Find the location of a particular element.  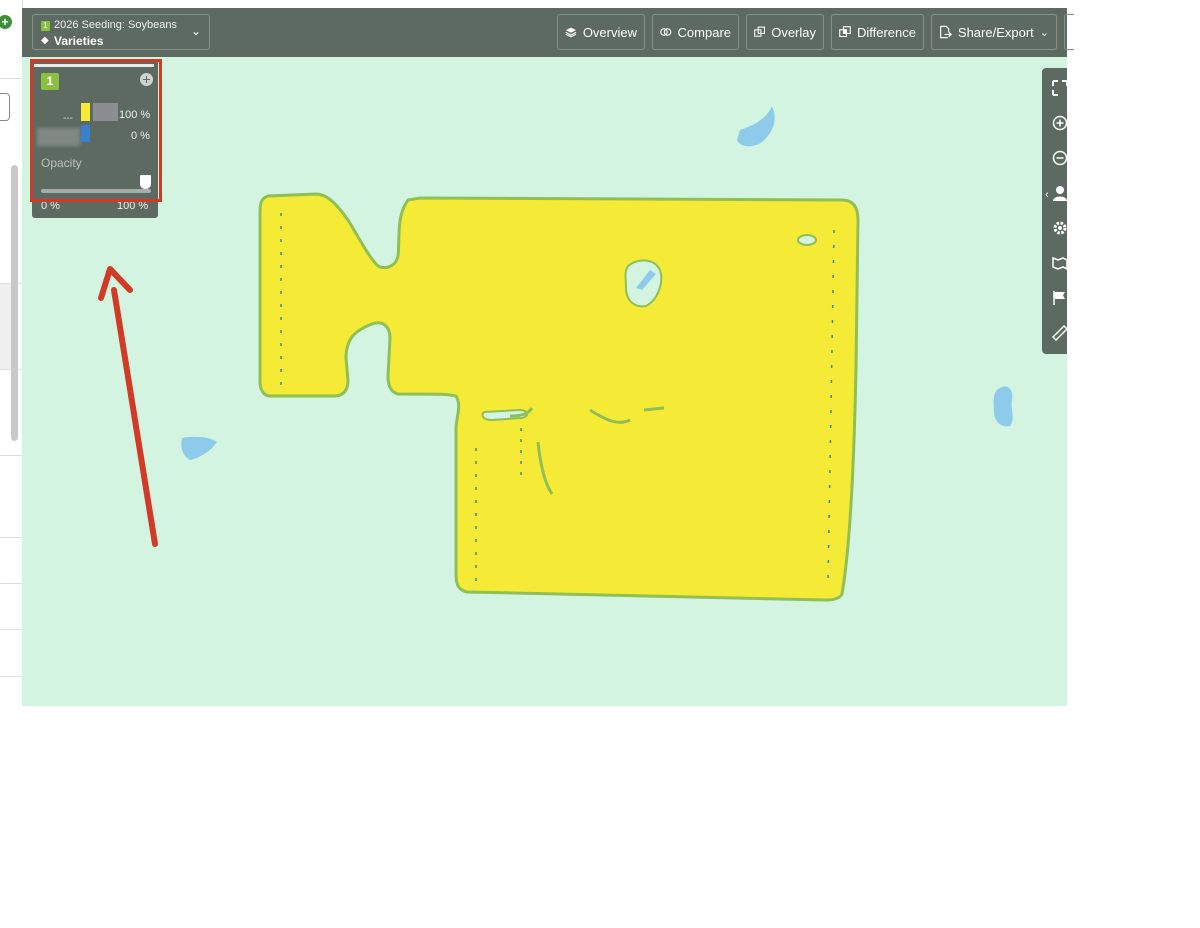

annotation-arrow is located at coordinates (128, 406).